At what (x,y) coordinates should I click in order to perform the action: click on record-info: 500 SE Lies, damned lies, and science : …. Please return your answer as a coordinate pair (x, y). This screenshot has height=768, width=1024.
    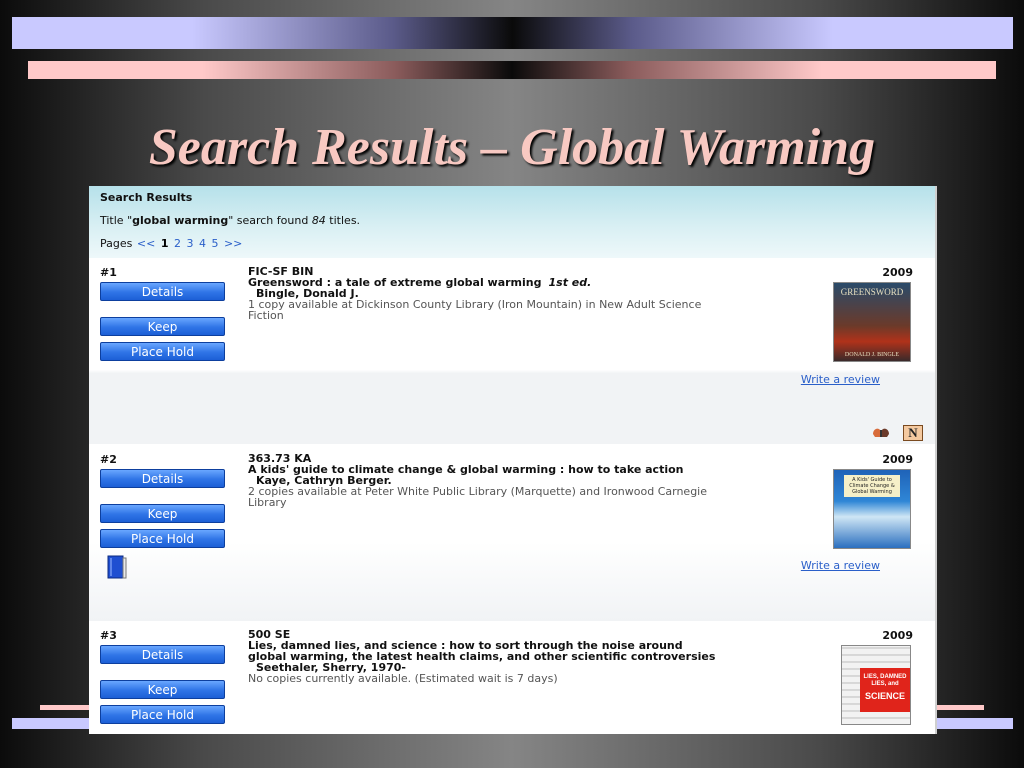
    Looking at the image, I should click on (483, 656).